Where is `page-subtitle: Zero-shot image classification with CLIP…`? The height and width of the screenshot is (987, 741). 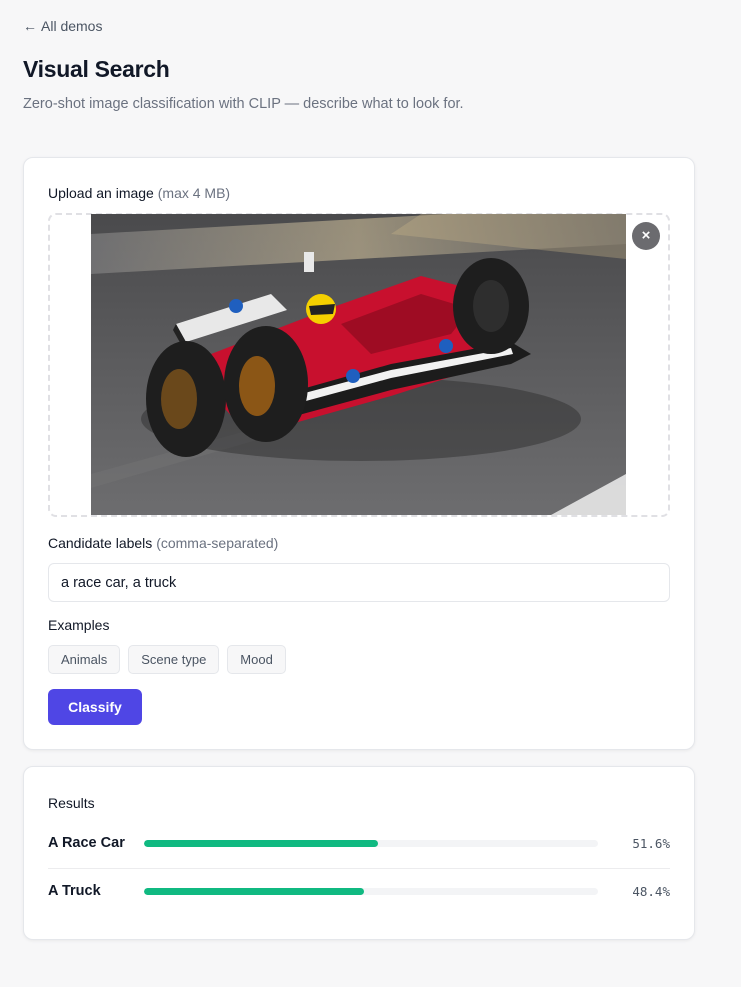
page-subtitle: Zero-shot image classification with CLIP… is located at coordinates (243, 104).